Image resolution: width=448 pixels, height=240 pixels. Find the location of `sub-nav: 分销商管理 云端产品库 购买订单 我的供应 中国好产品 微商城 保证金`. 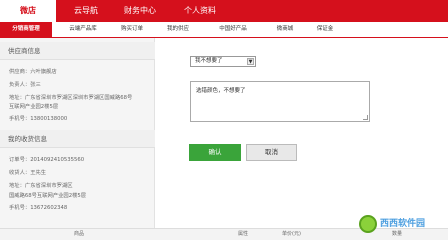

sub-nav: 分销商管理 云端产品库 购买订单 我的供应 中国好产品 微商城 保证金 is located at coordinates (224, 30).